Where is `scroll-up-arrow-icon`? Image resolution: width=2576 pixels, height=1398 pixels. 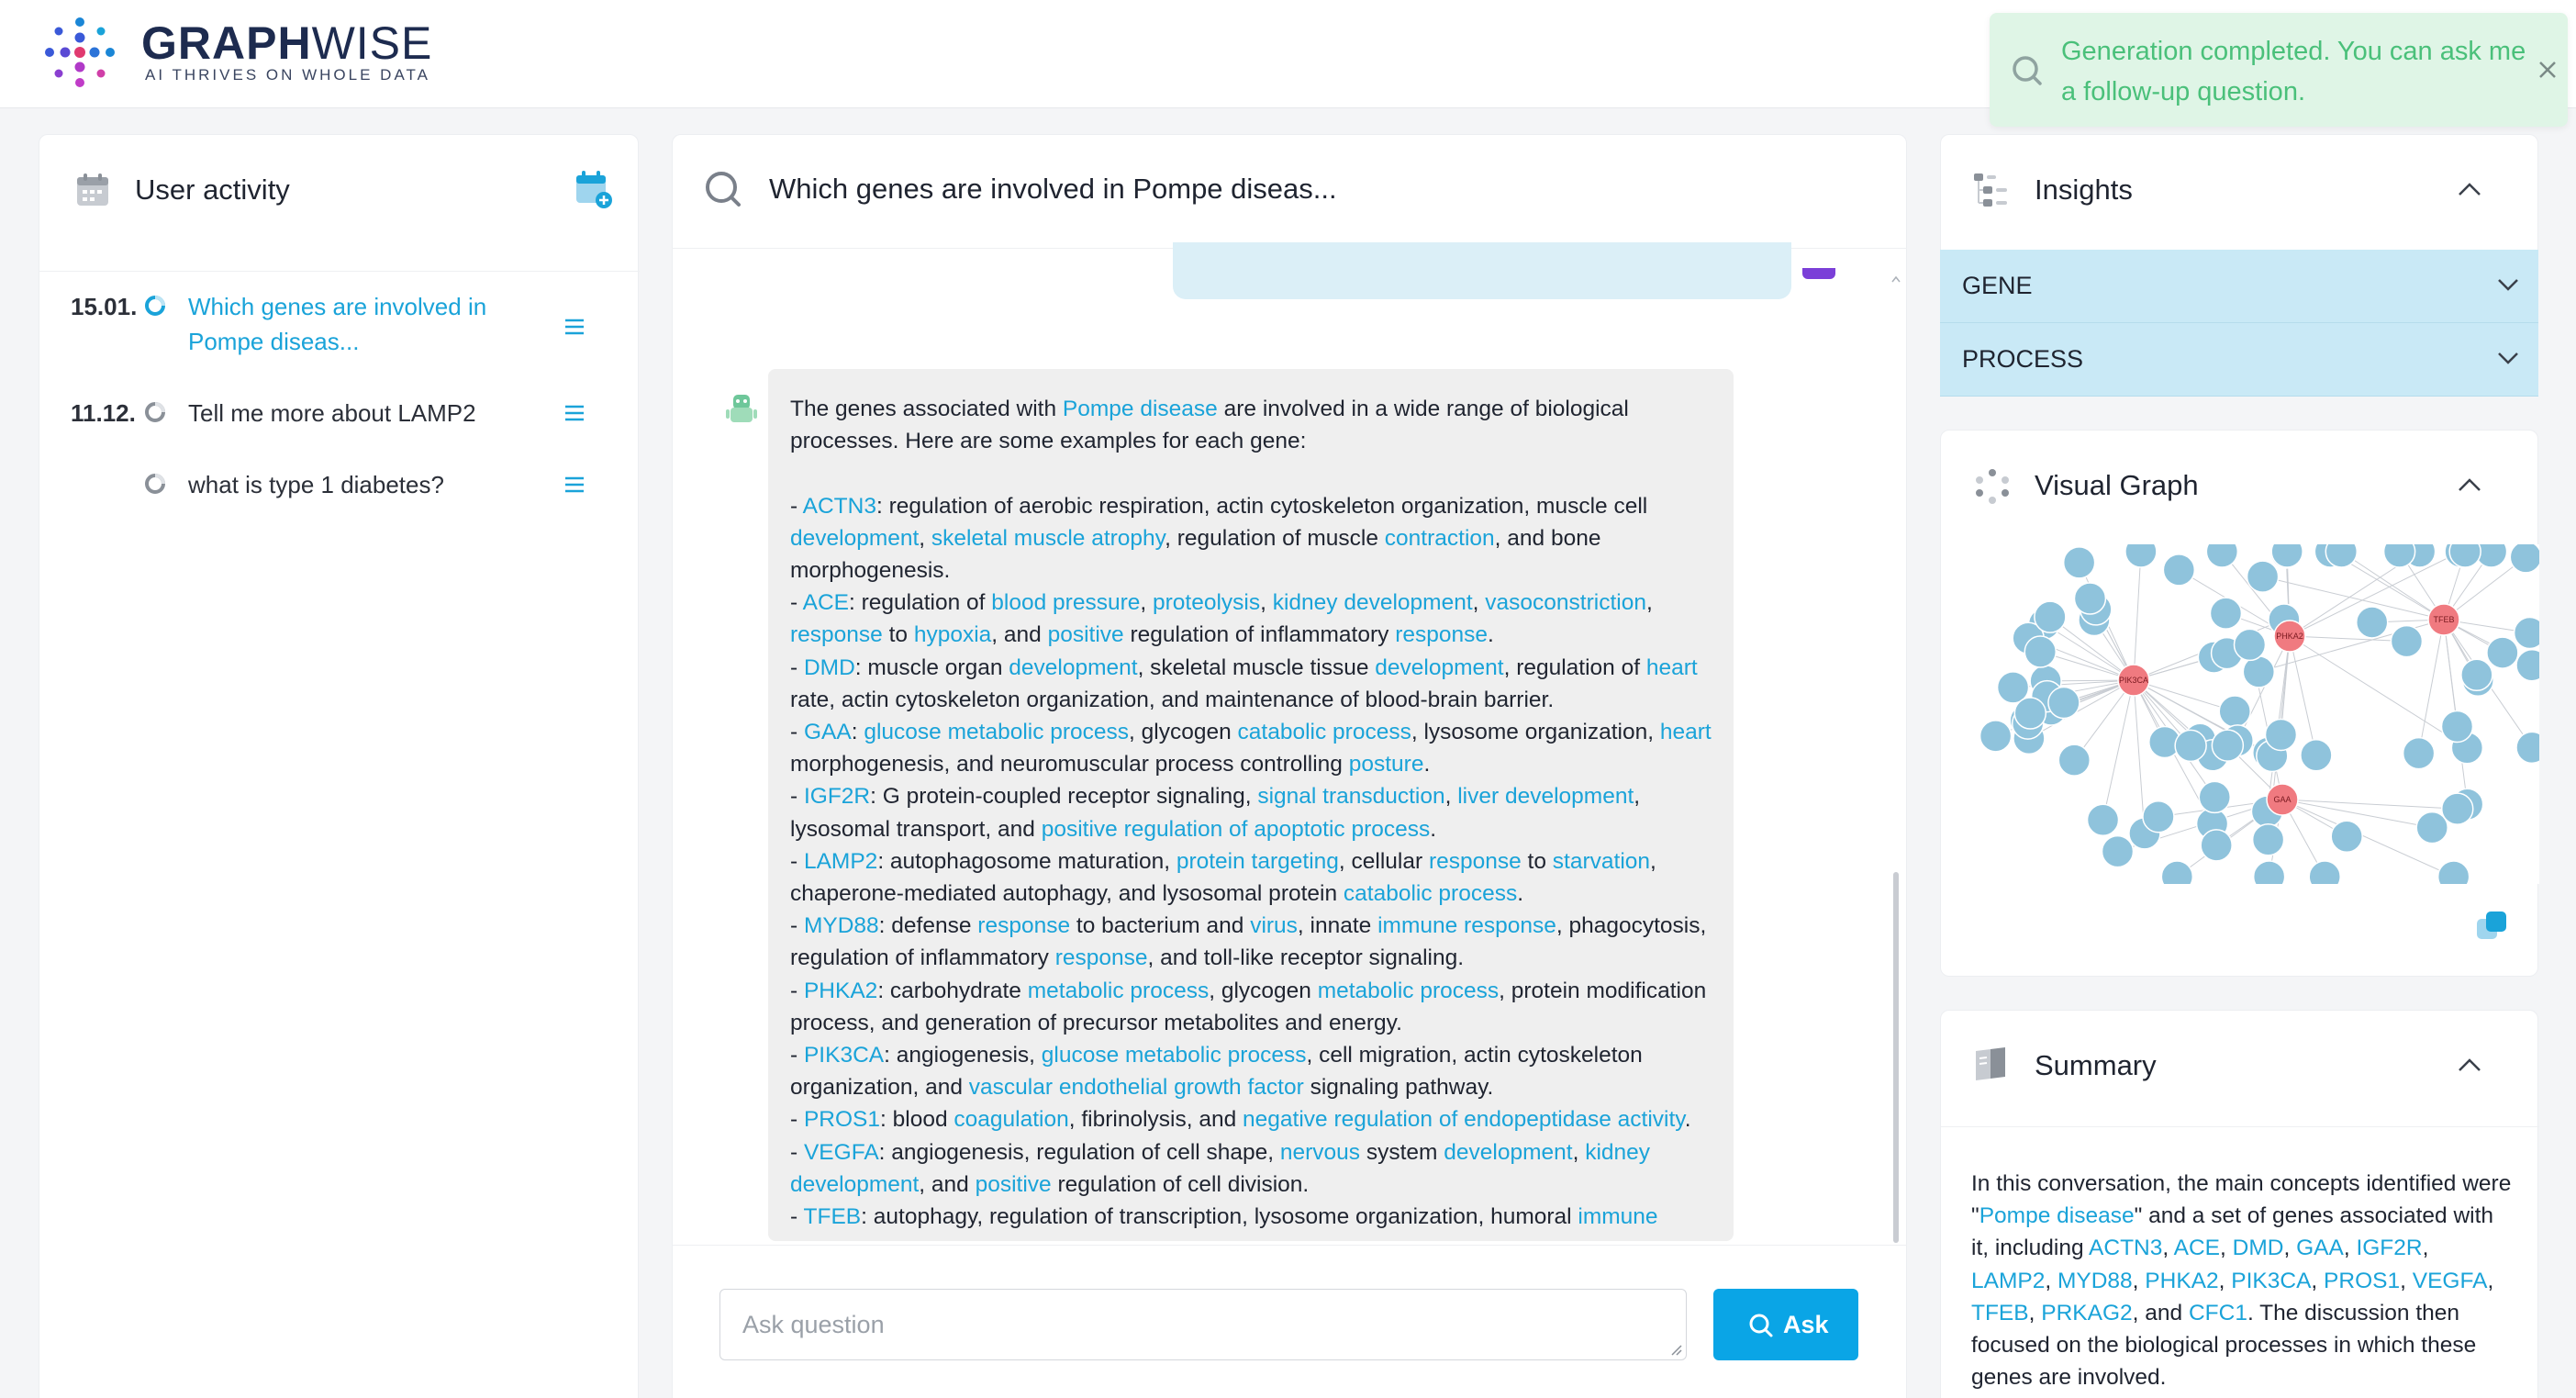
scroll-up-arrow-icon is located at coordinates (1896, 279).